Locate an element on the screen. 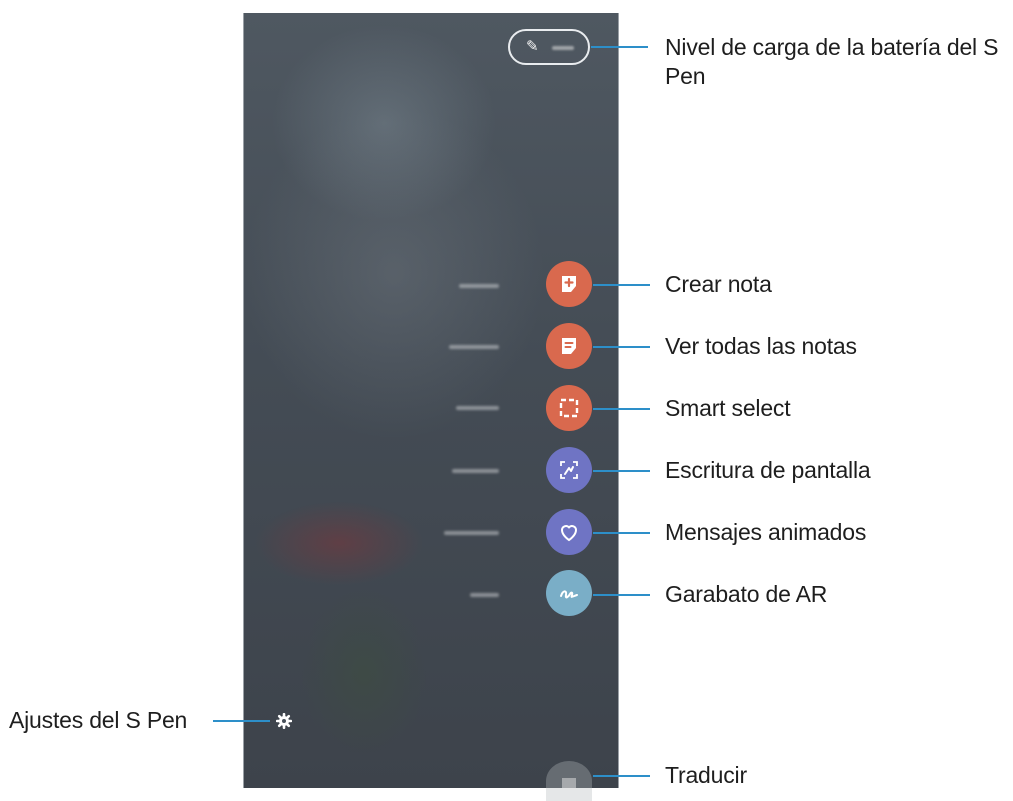  notes-list-icon is located at coordinates (569, 346).